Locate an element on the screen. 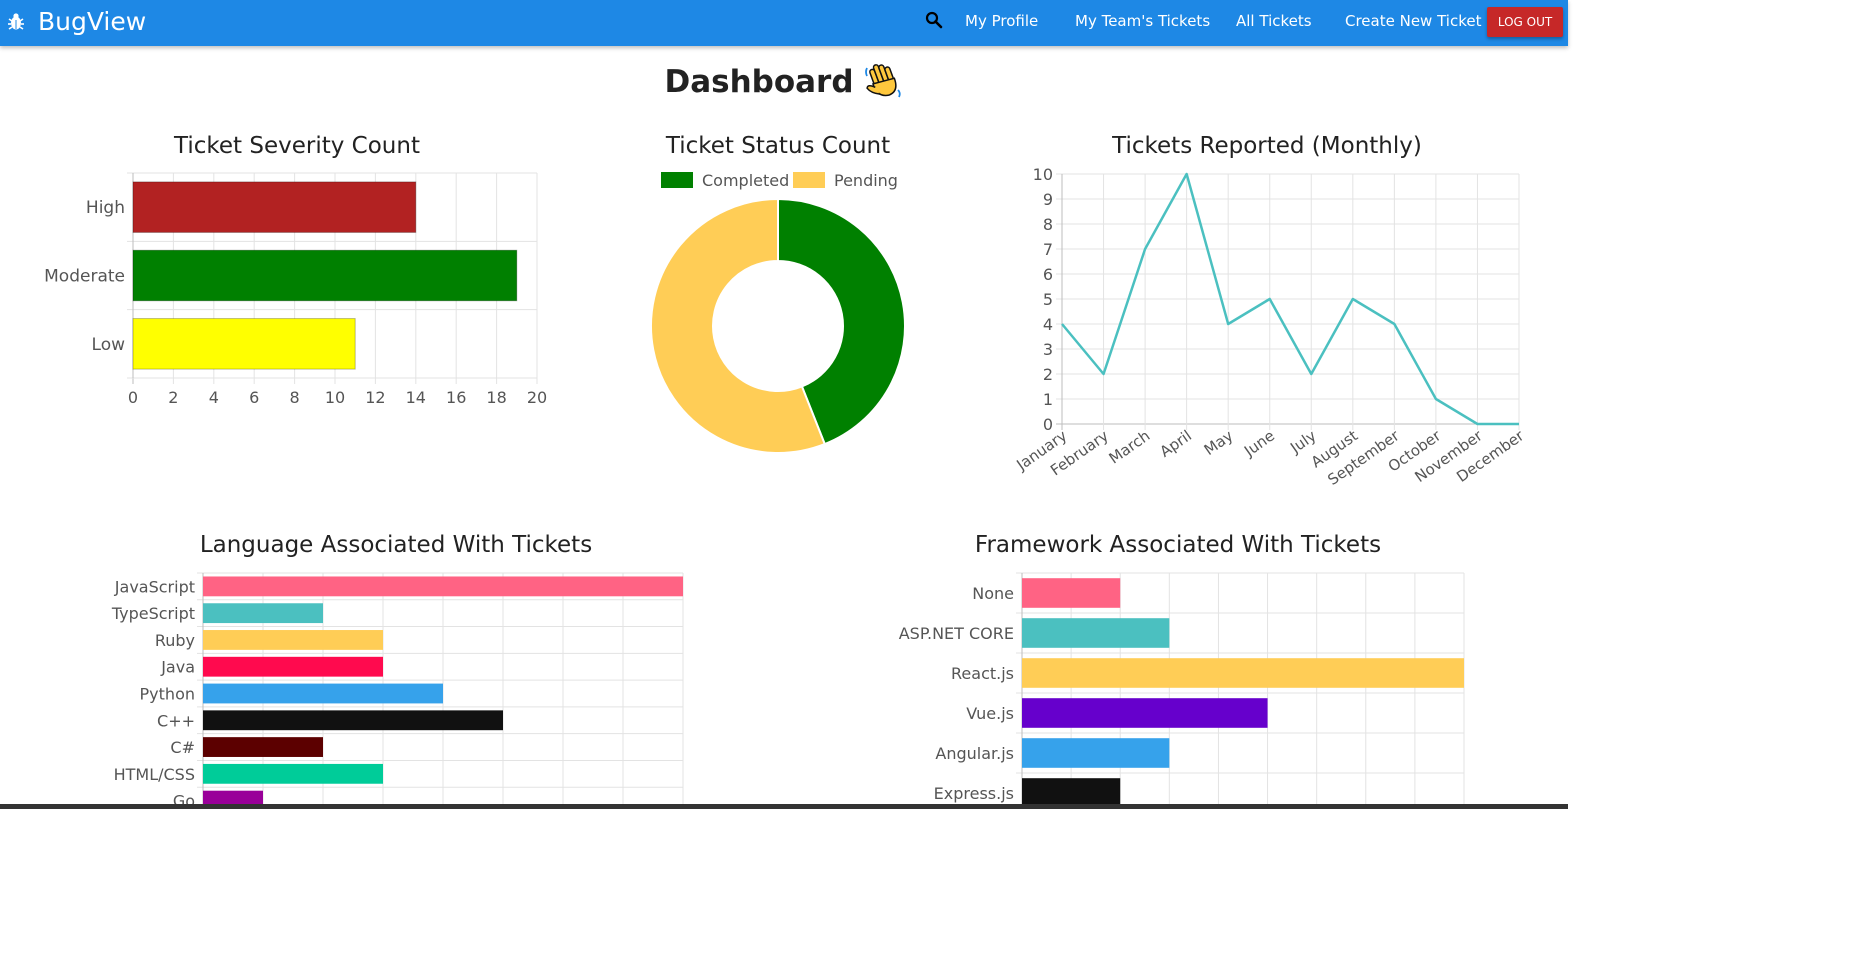 This screenshot has width=1868, height=964. y-tick-label: C# is located at coordinates (182, 747).